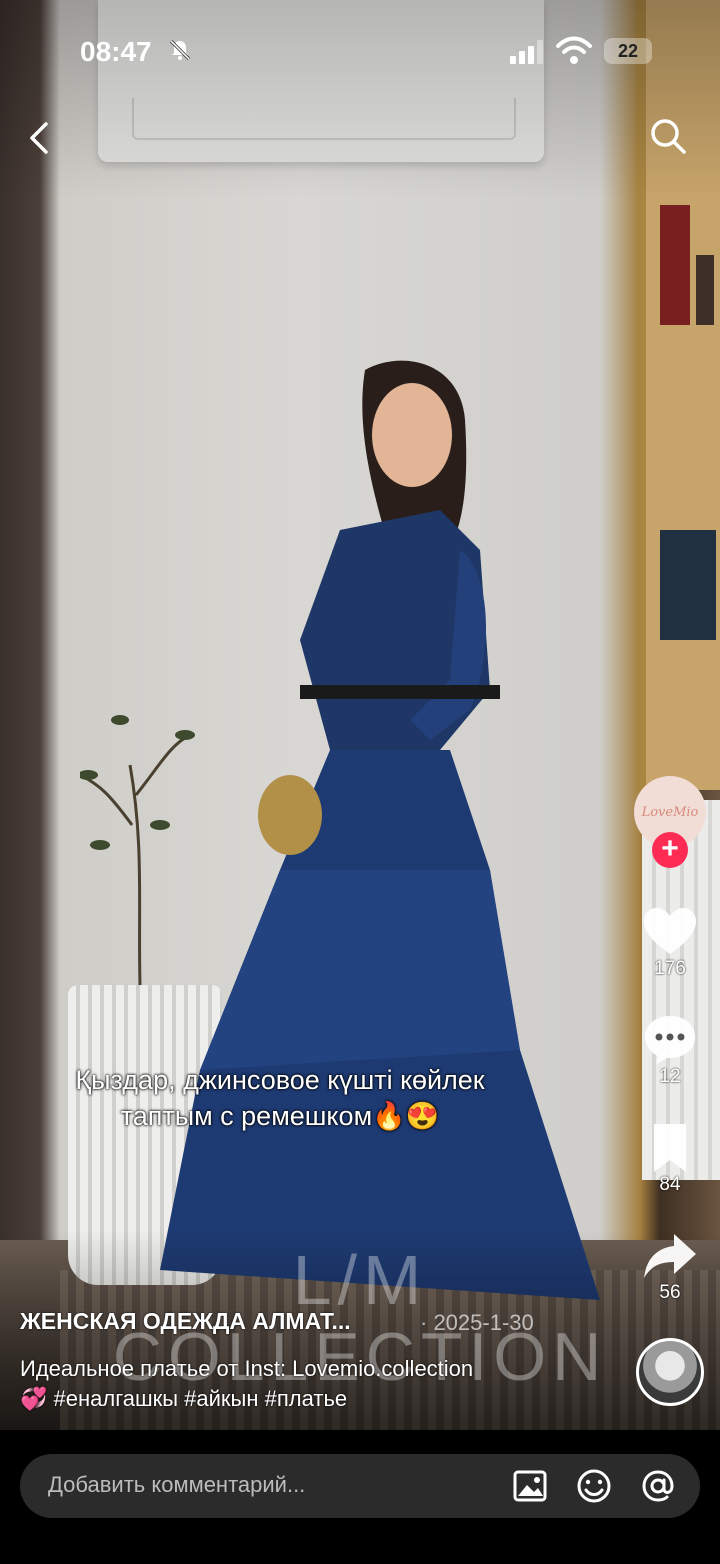 This screenshot has width=720, height=1564. Describe the element at coordinates (658, 1486) in the screenshot. I see `mention-icon` at that location.